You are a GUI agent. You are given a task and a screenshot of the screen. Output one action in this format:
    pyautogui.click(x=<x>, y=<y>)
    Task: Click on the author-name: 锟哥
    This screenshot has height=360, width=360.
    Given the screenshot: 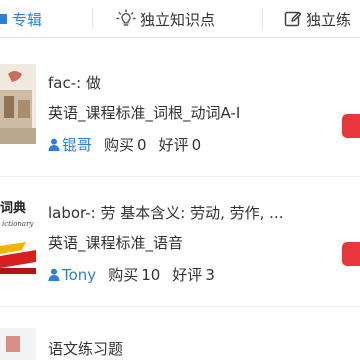 What is the action you would take?
    pyautogui.click(x=77, y=145)
    